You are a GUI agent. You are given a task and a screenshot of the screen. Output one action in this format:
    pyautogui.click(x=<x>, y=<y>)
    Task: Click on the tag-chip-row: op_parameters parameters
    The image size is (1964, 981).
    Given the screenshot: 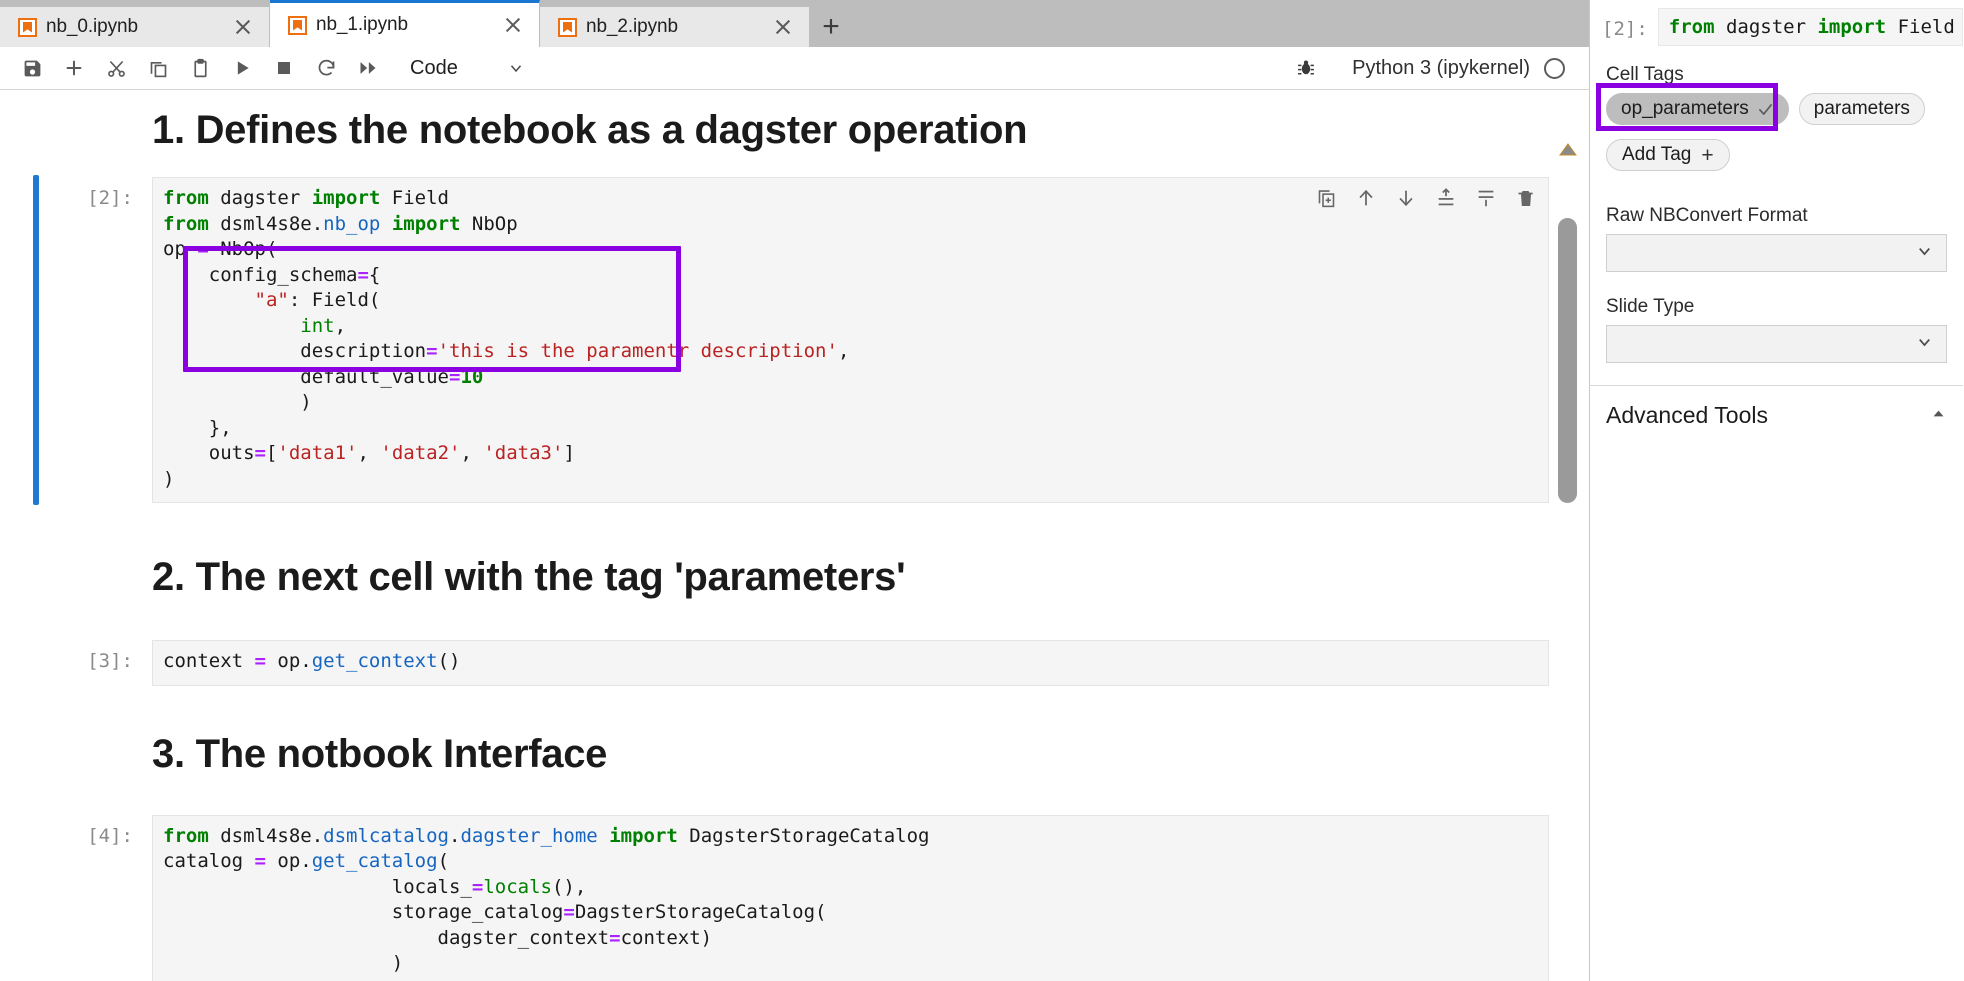 What is the action you would take?
    pyautogui.click(x=1776, y=107)
    